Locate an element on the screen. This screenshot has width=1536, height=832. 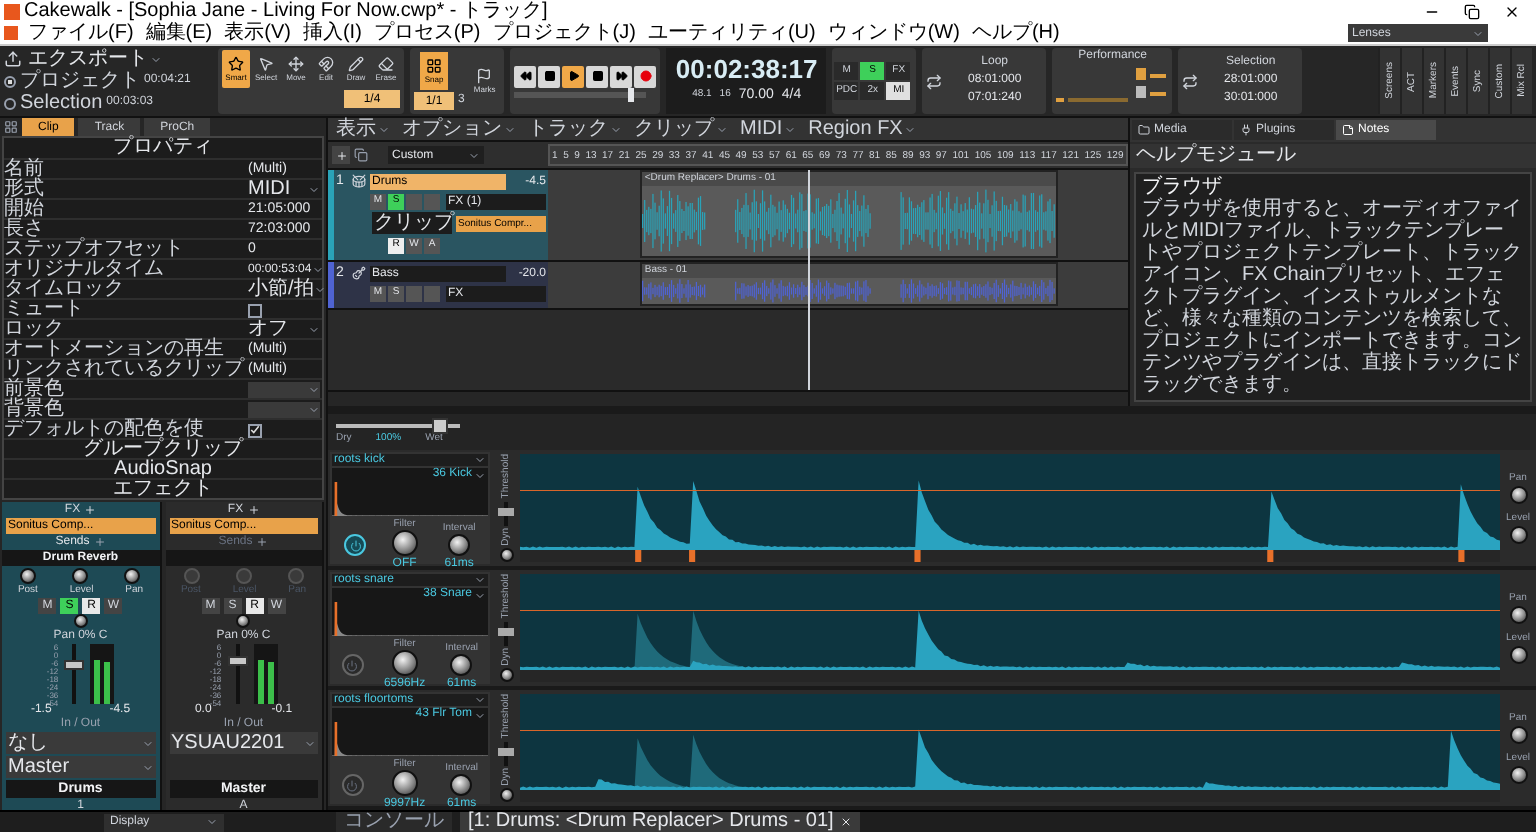
view-menu: オプション is located at coordinates (459, 129).